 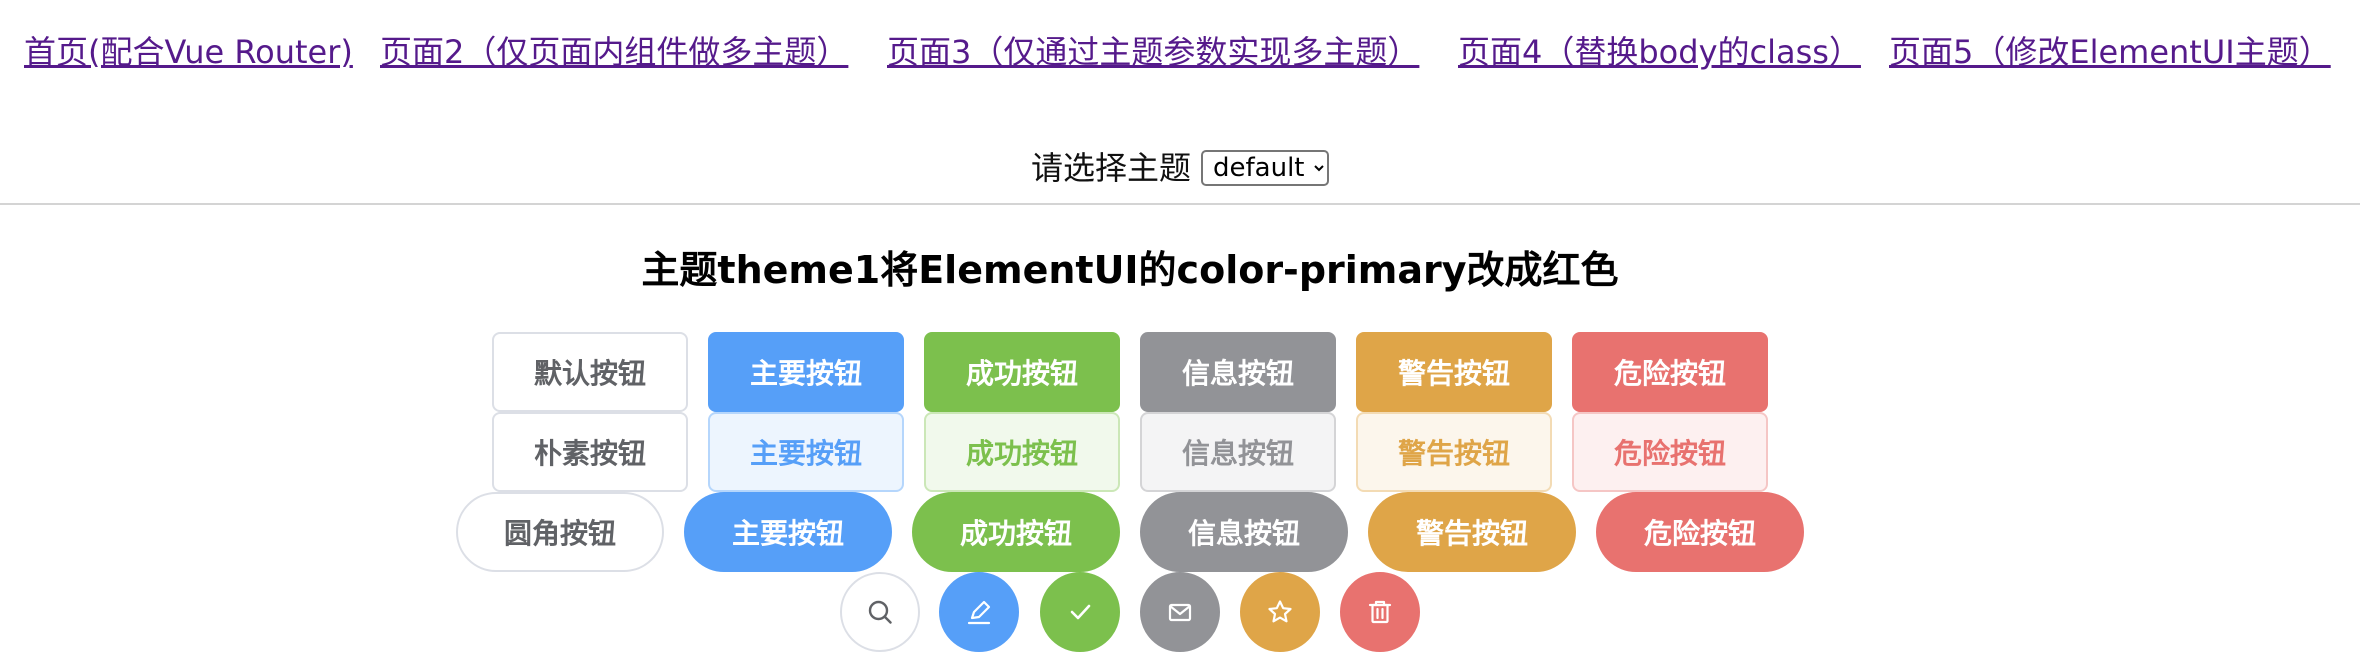 I want to click on message-icon, so click(x=1180, y=612).